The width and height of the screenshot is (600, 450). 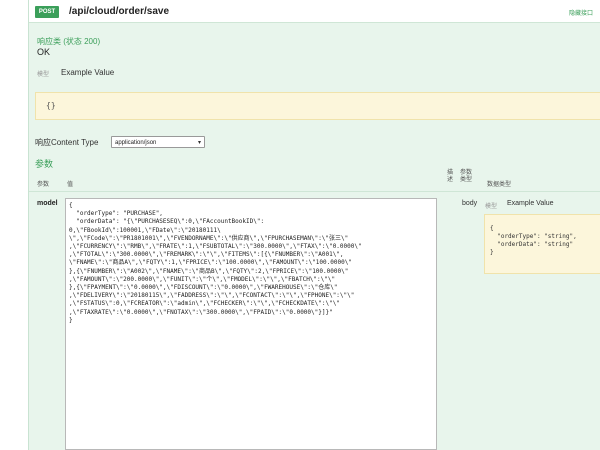 What do you see at coordinates (491, 205) in the screenshot?
I see `param-model-tab: 模型` at bounding box center [491, 205].